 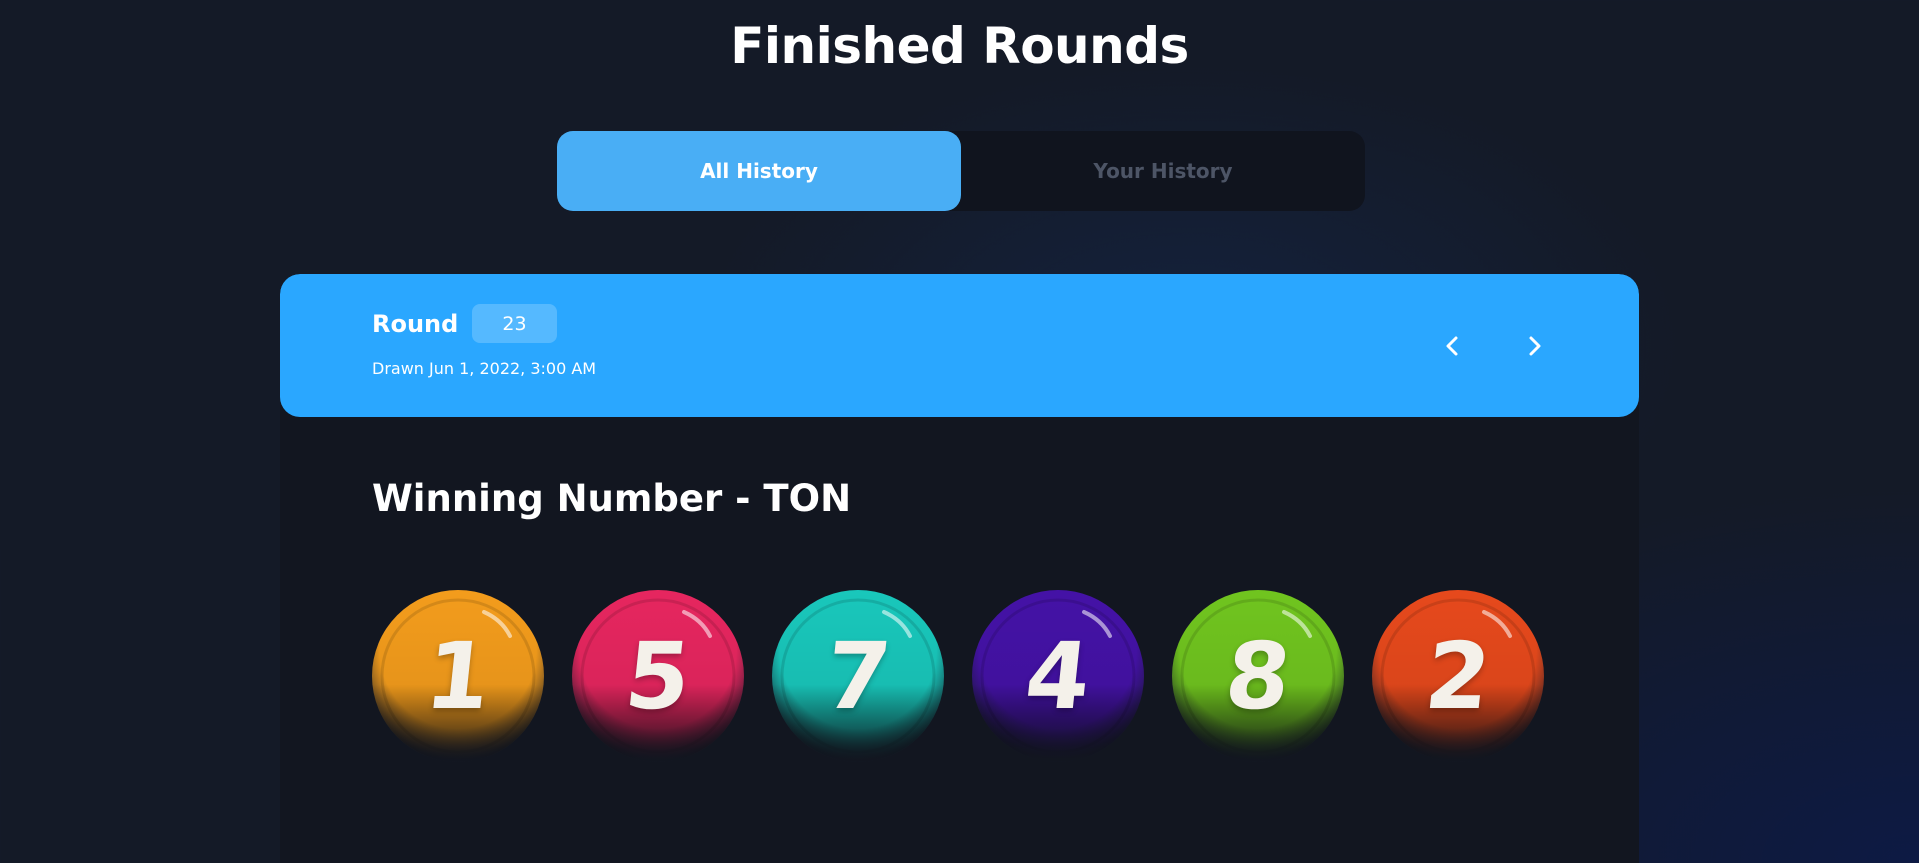 What do you see at coordinates (962, 680) in the screenshot?
I see `winning-balls: 1 5 7 4 8 2` at bounding box center [962, 680].